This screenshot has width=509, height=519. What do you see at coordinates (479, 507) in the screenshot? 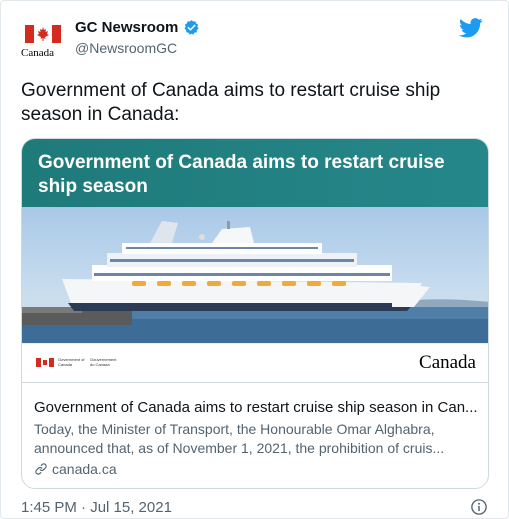
I see `info-icon` at bounding box center [479, 507].